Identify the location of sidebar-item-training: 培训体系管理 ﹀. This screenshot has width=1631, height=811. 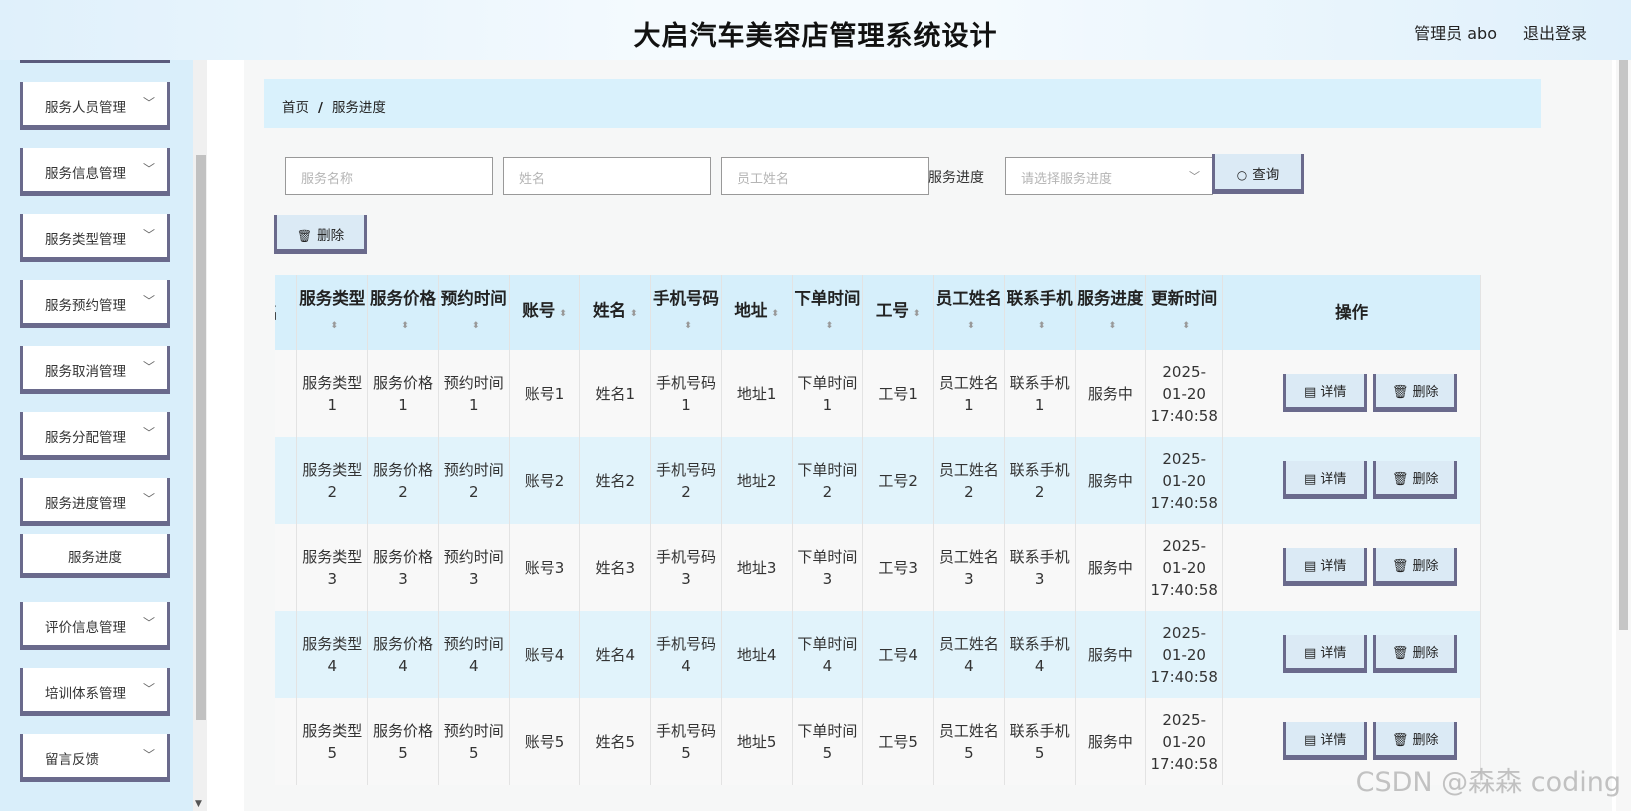
(95, 692).